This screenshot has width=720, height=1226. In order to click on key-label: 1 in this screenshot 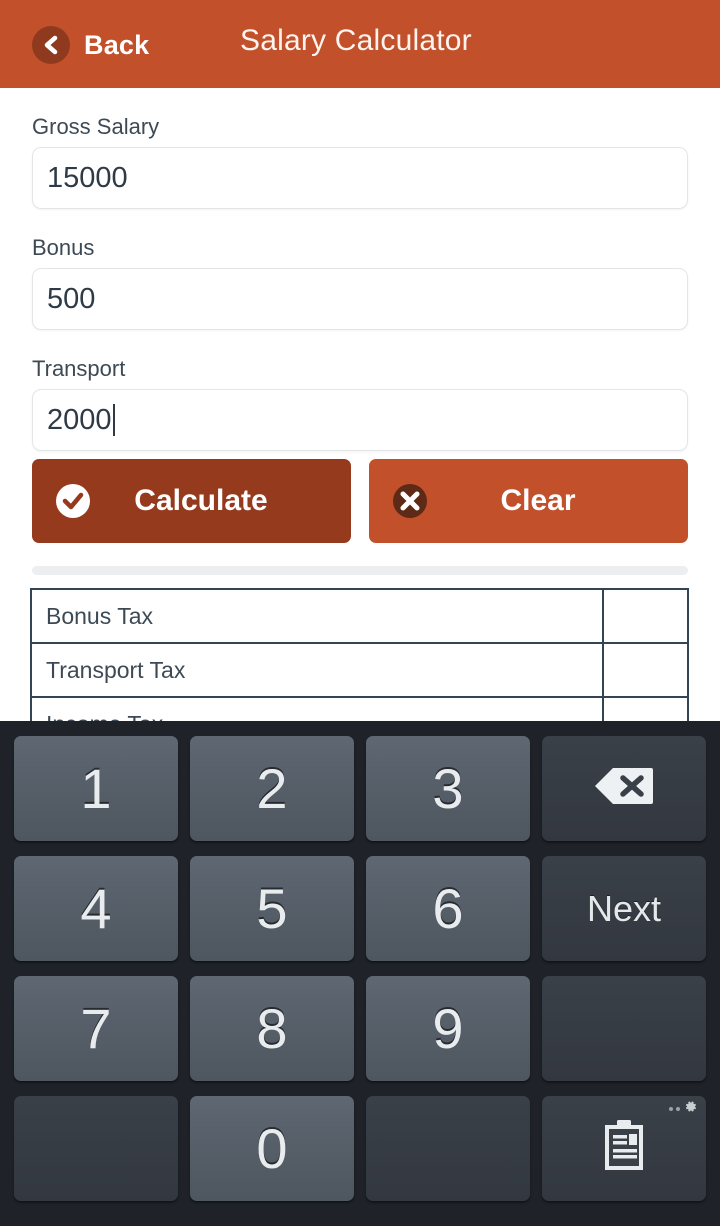, I will do `click(96, 788)`.